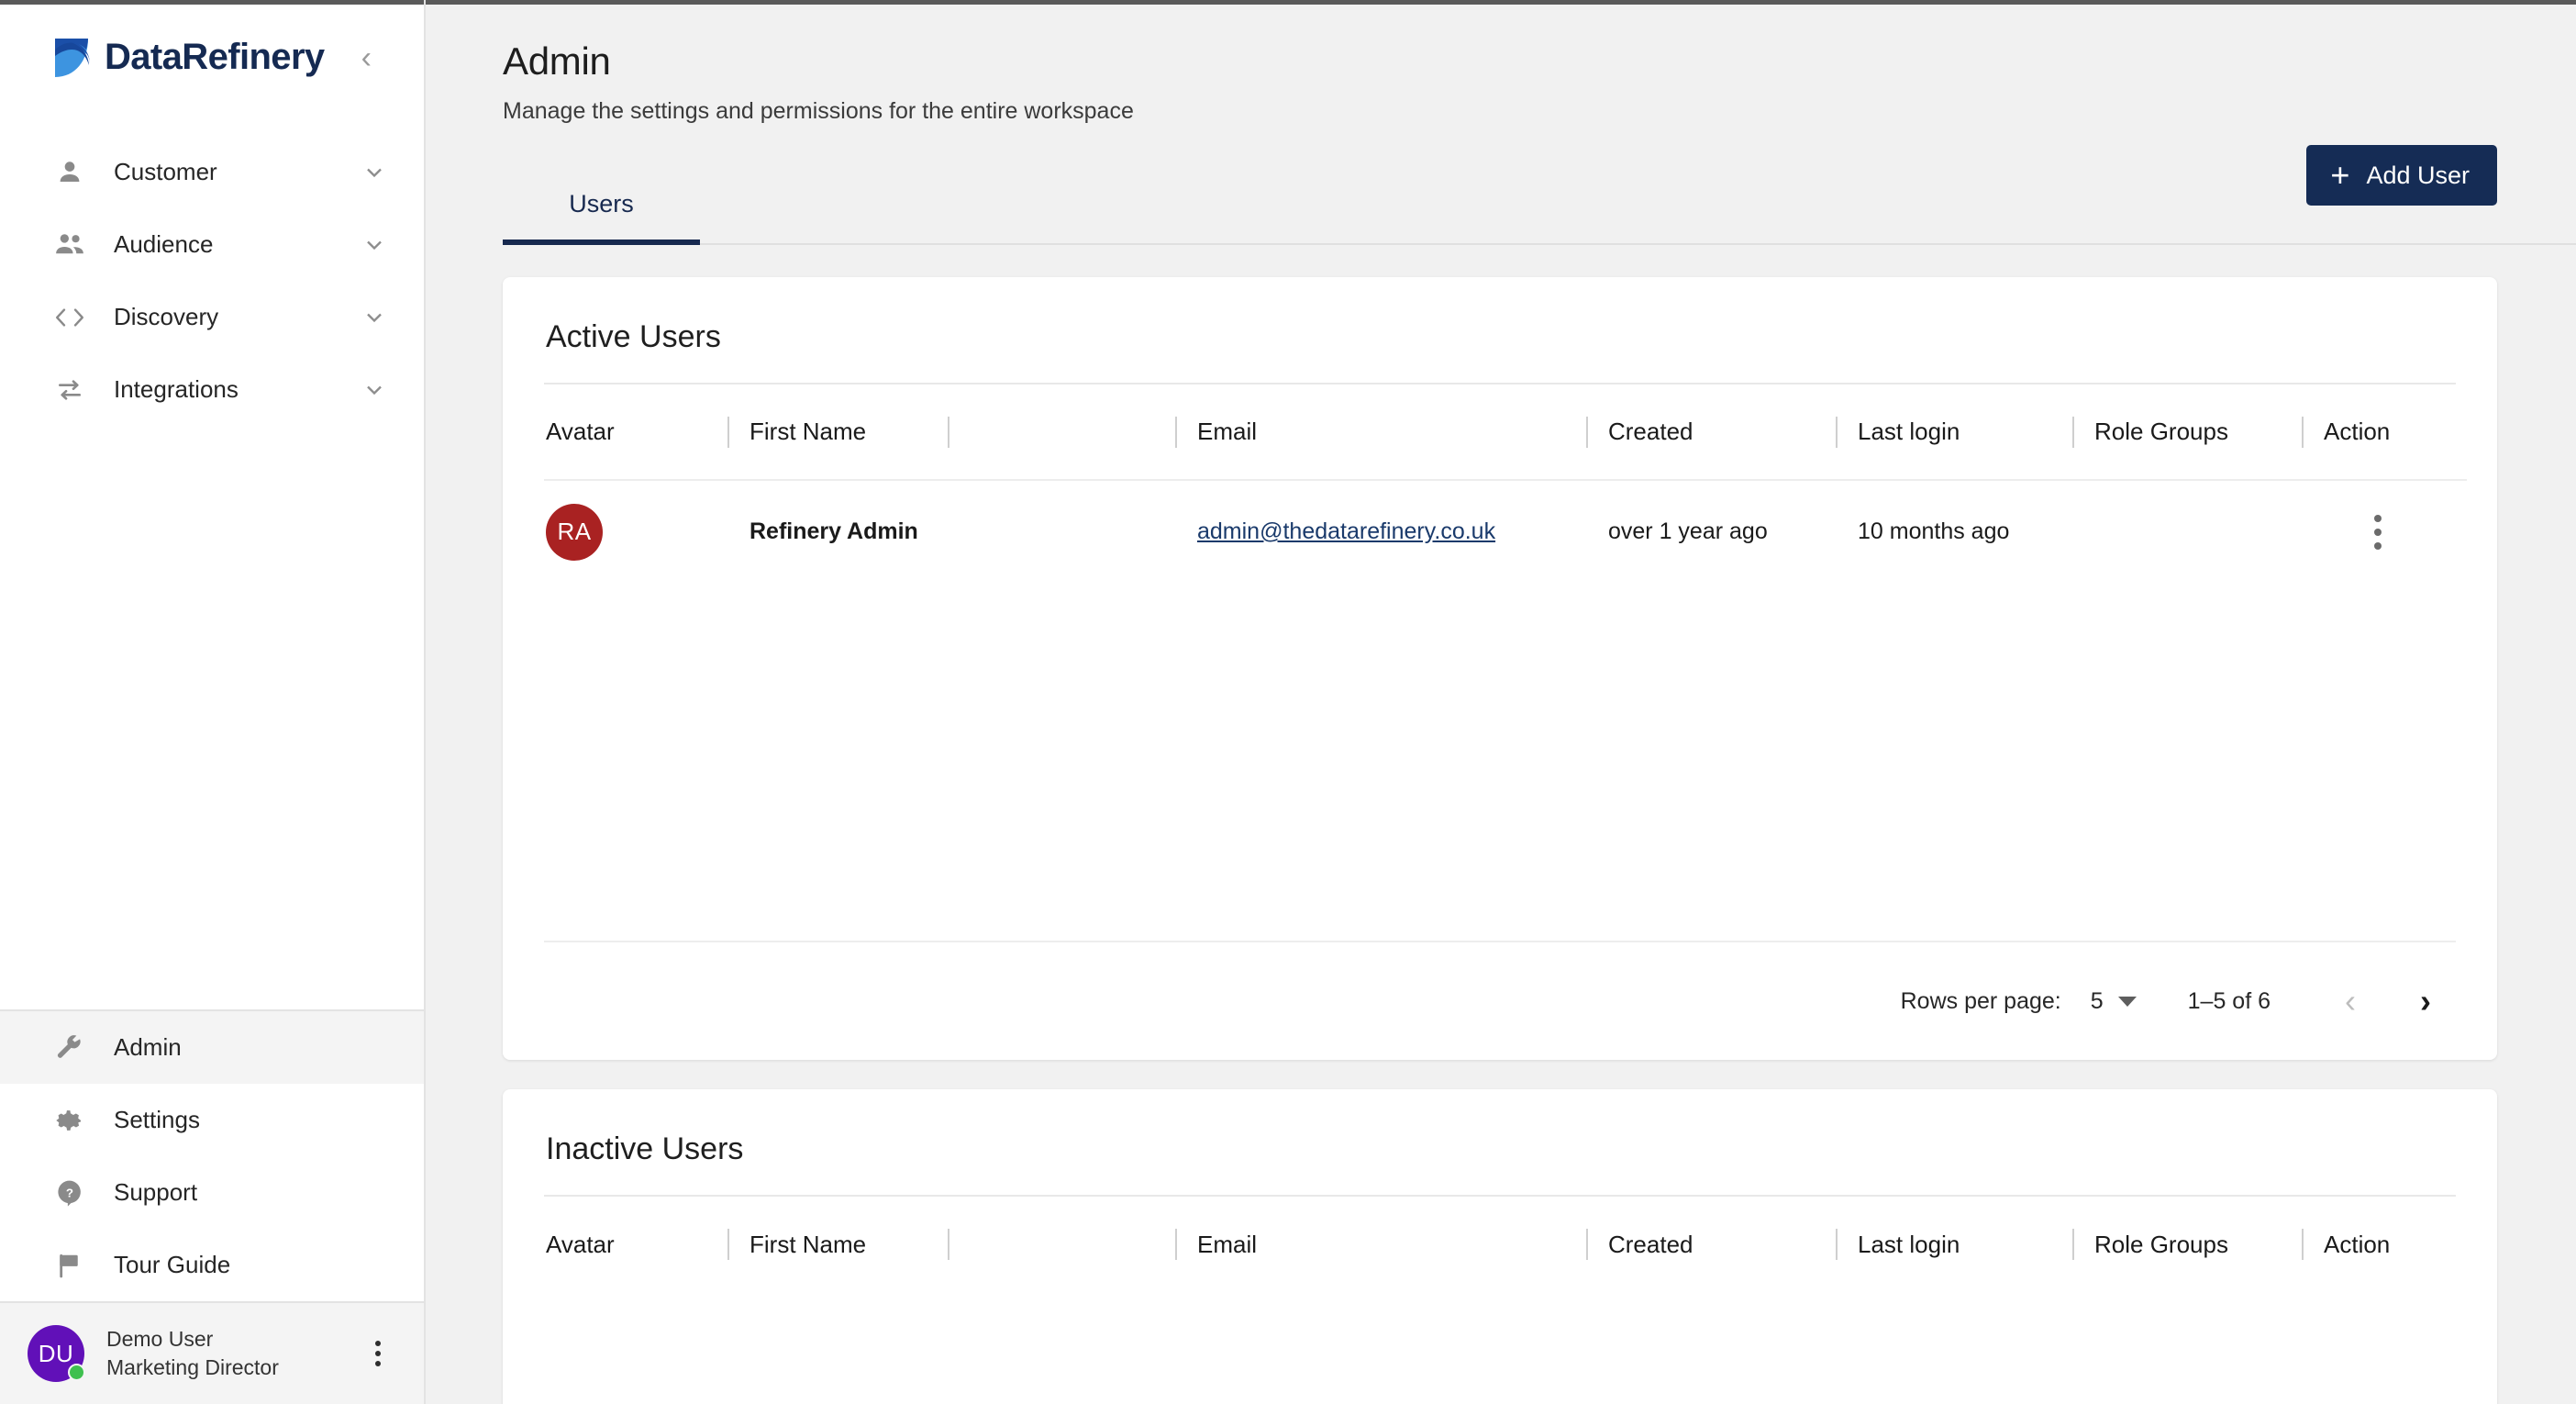 The height and width of the screenshot is (1404, 2576). Describe the element at coordinates (70, 245) in the screenshot. I see `people-icon` at that location.